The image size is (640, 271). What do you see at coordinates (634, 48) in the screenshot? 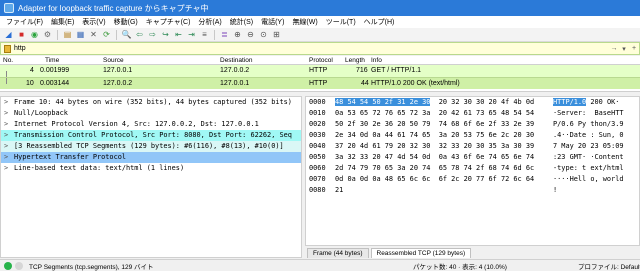
I see `filter-add-icon: +` at bounding box center [634, 48].